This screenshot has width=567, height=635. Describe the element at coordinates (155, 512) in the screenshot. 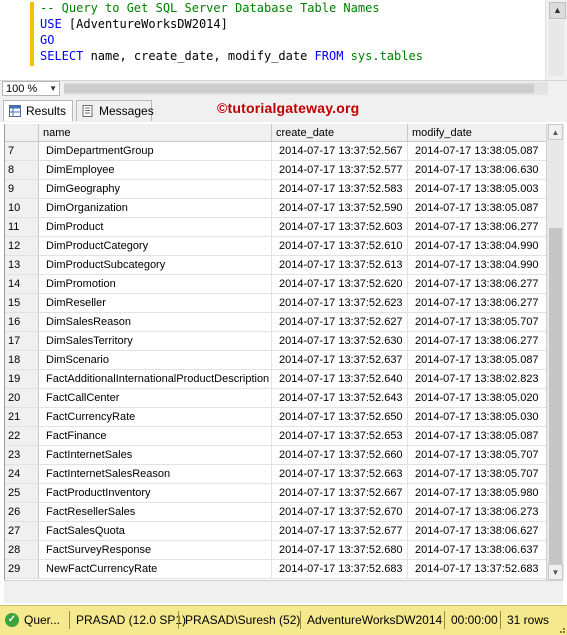

I see `cell-name: FactResellerSales` at that location.